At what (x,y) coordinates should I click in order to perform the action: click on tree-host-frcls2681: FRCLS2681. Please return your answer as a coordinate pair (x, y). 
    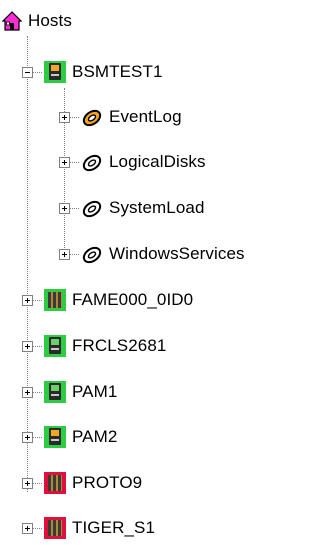
    Looking at the image, I should click on (105, 346).